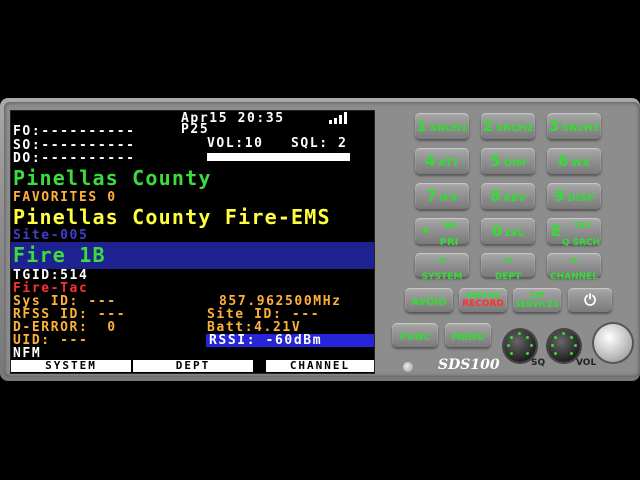 The image size is (640, 480). What do you see at coordinates (74, 131) in the screenshot?
I see `fo-line: FO:----------` at bounding box center [74, 131].